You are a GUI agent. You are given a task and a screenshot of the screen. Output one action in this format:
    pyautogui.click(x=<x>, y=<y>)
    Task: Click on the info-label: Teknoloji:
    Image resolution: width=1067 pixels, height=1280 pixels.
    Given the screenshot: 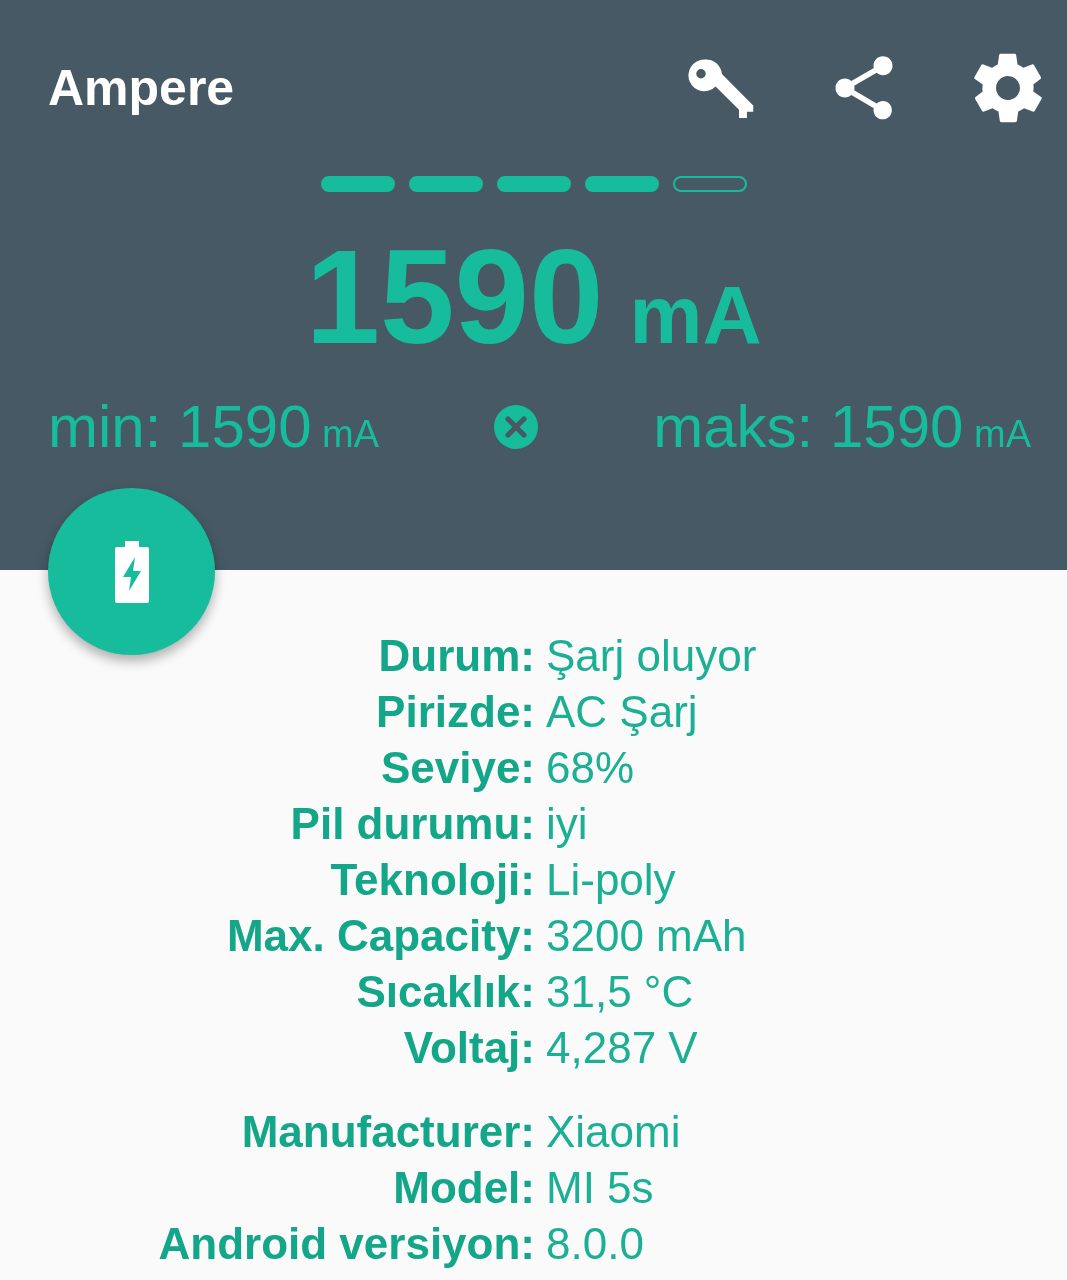 What is the action you would take?
    pyautogui.click(x=432, y=880)
    